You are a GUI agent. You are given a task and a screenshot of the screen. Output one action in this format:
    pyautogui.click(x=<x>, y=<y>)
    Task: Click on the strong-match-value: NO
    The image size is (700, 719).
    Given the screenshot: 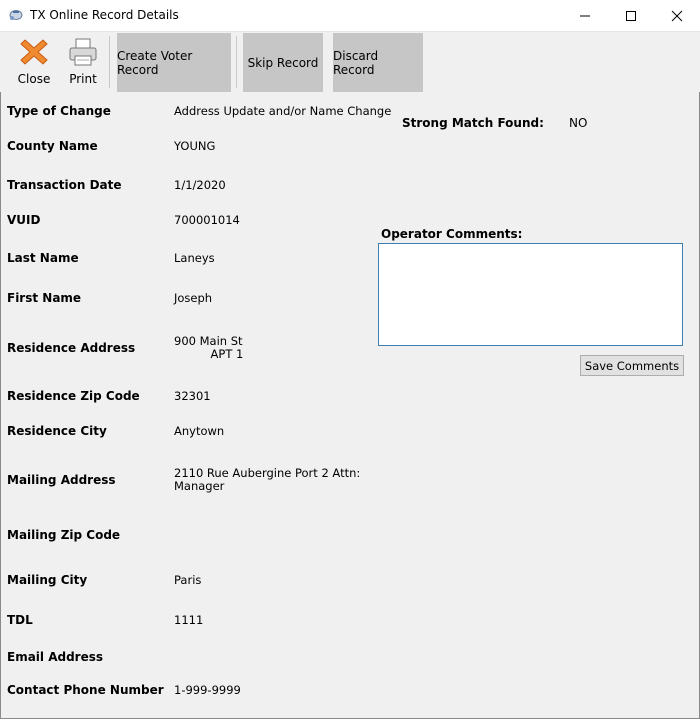 What is the action you would take?
    pyautogui.click(x=578, y=123)
    